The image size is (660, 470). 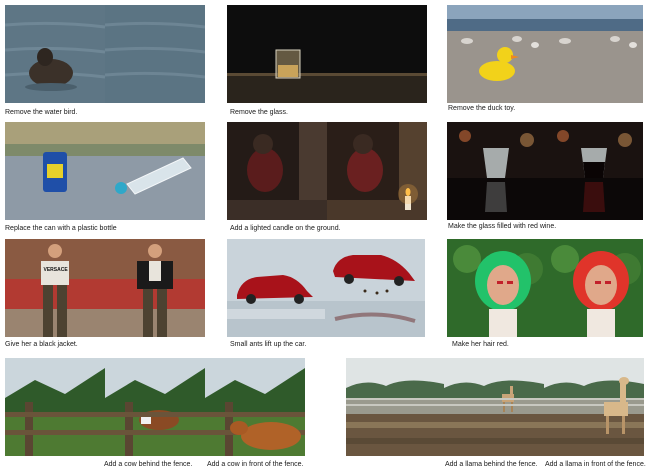 I want to click on wine-glass-original-photo, so click(x=496, y=171).